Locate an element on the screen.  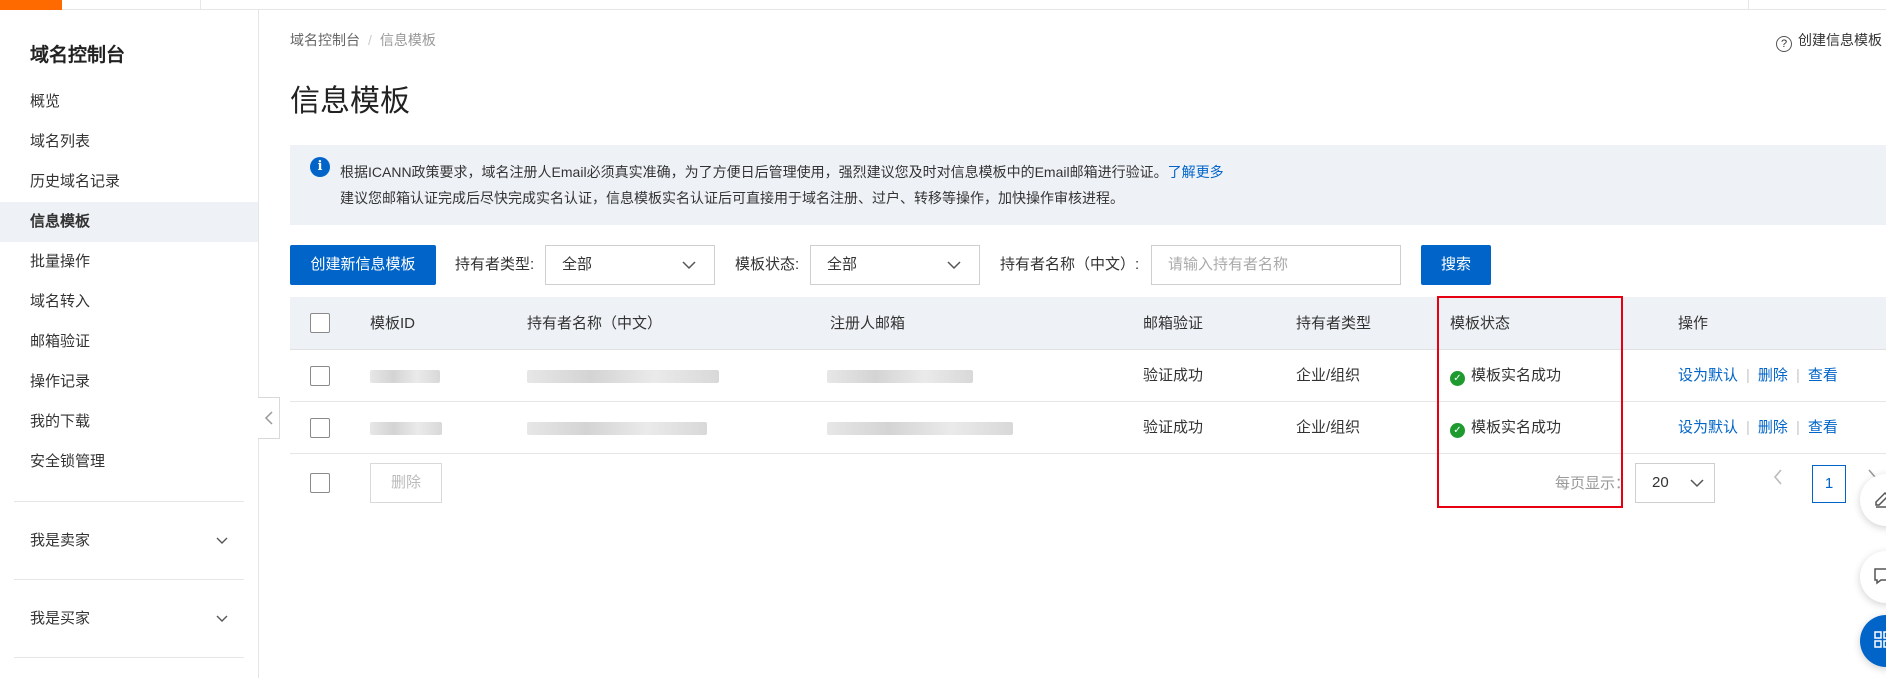
sidebar-group-label: 我是卖家 is located at coordinates (60, 540).